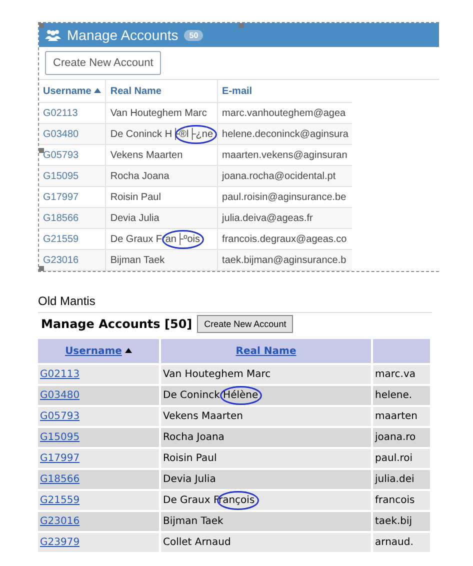 This screenshot has height=566, width=473. Describe the element at coordinates (285, 91) in the screenshot. I see `column-header: E-mail` at that location.